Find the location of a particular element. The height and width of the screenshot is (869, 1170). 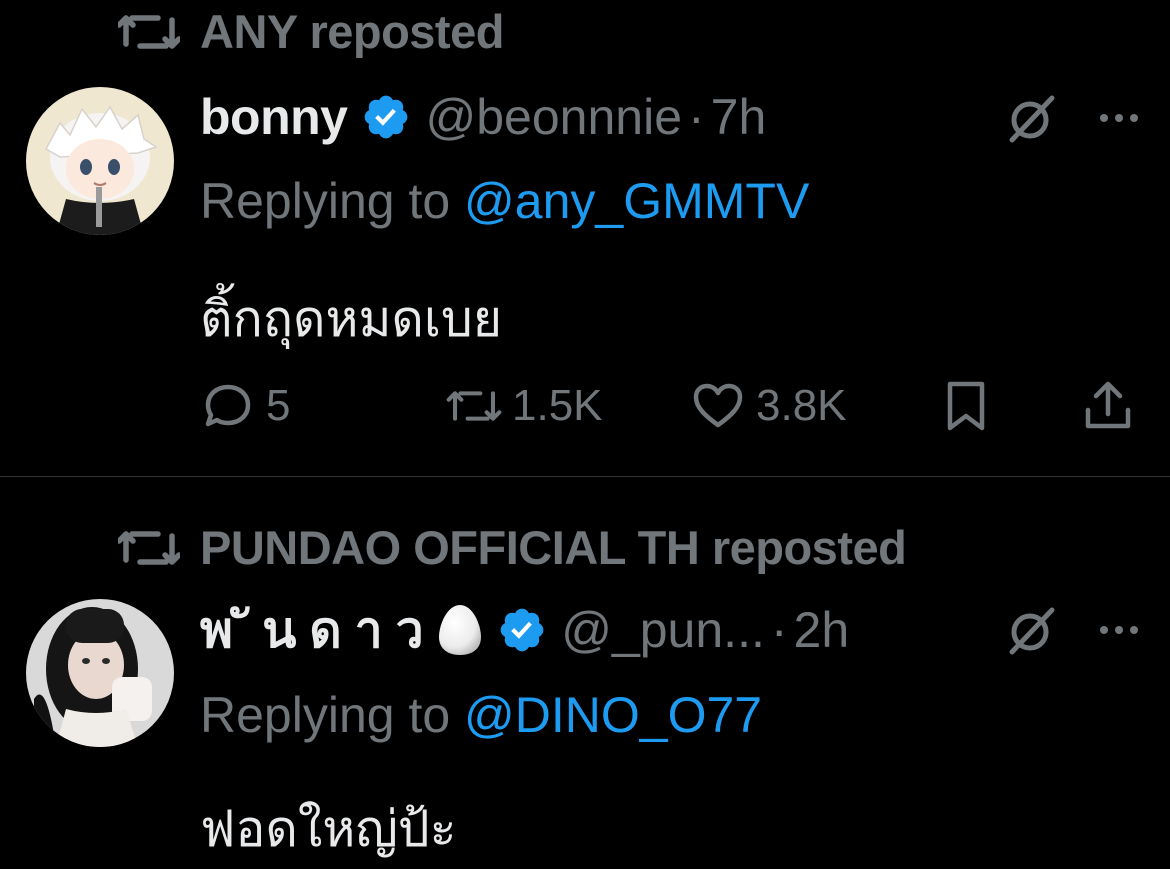

egg-icon is located at coordinates (460, 630).